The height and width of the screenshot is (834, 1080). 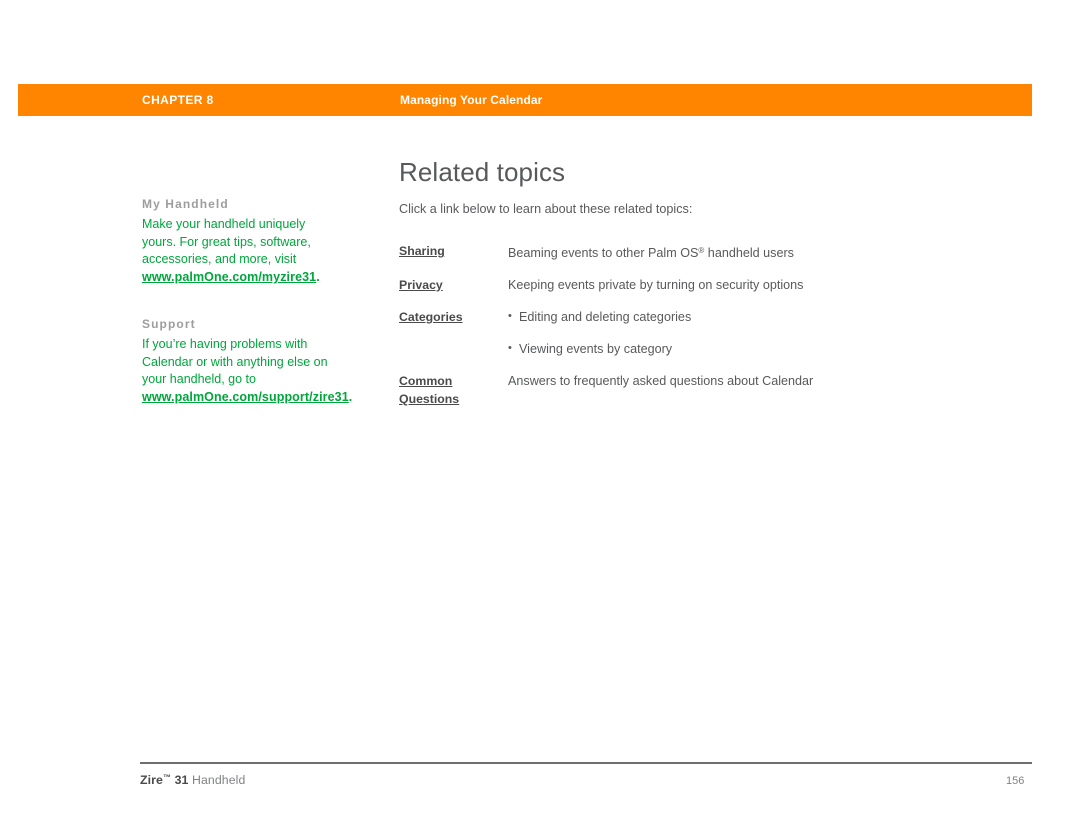 I want to click on footer-product-type: Handheld, so click(x=217, y=780).